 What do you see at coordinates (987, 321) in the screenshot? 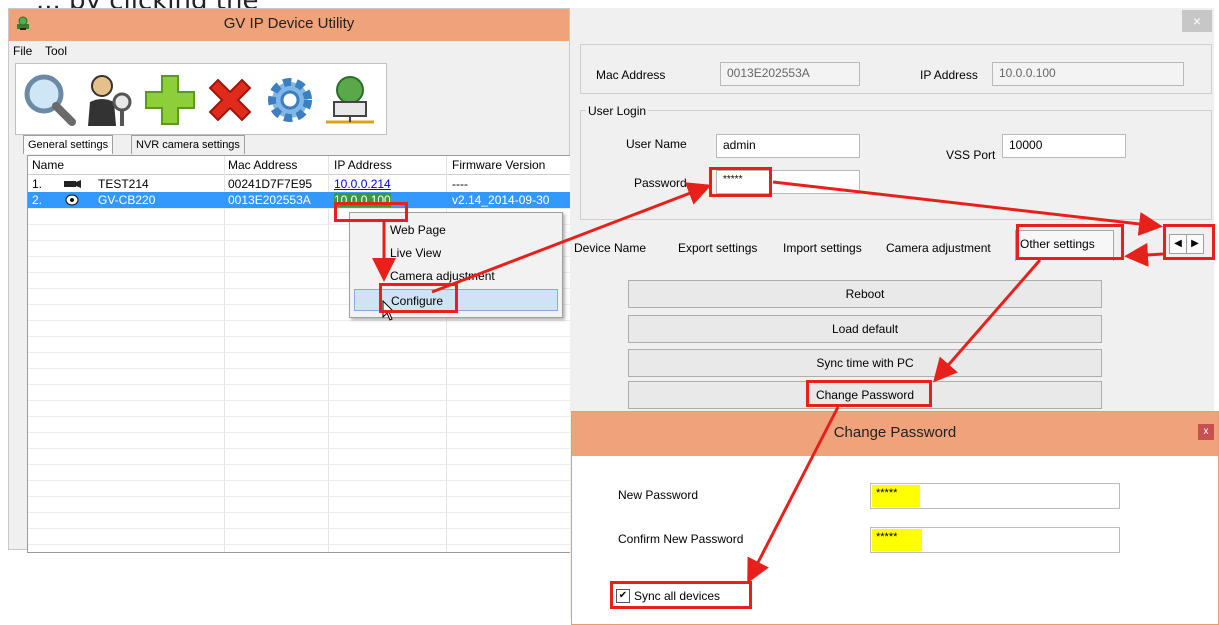
I see `arrow-other-settings-to-change-password` at bounding box center [987, 321].